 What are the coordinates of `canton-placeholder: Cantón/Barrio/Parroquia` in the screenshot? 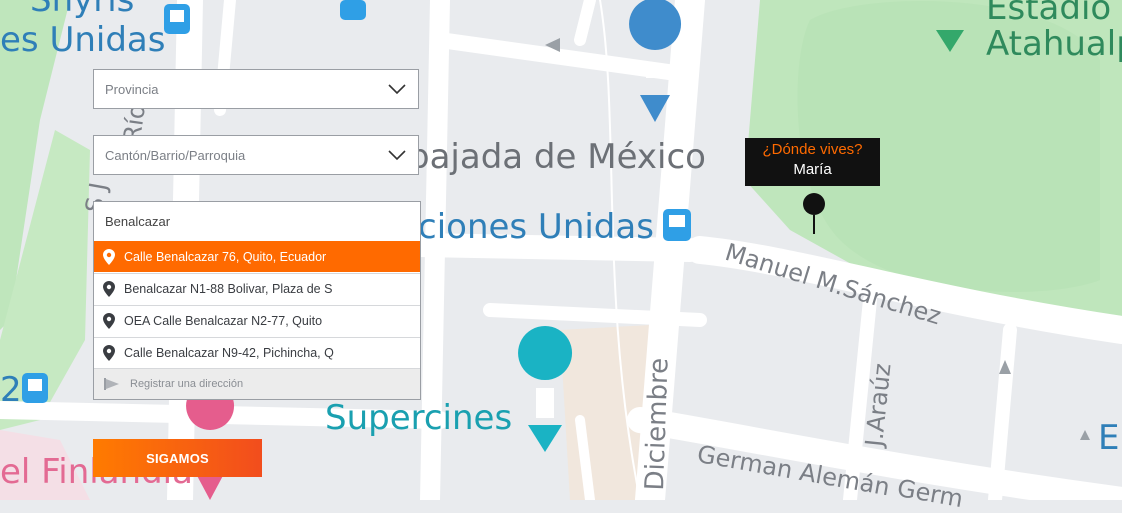 It's located at (175, 155).